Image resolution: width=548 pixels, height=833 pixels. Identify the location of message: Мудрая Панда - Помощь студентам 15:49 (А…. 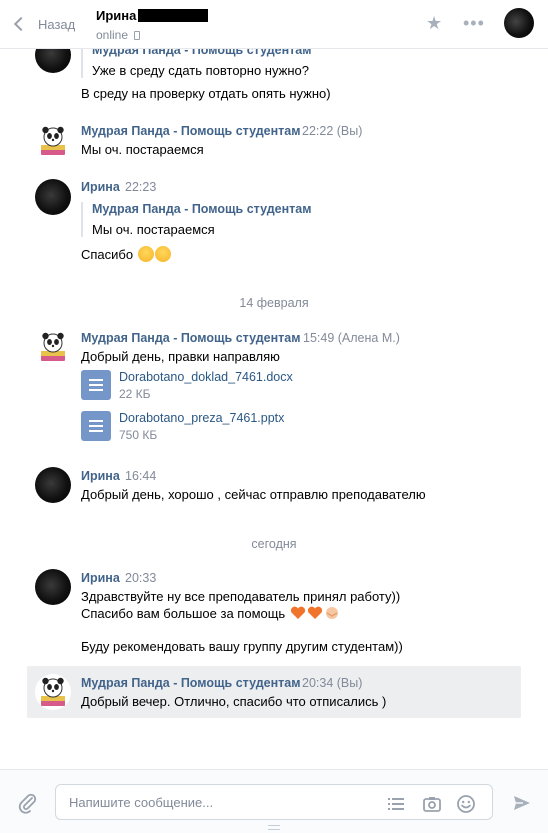
(274, 385).